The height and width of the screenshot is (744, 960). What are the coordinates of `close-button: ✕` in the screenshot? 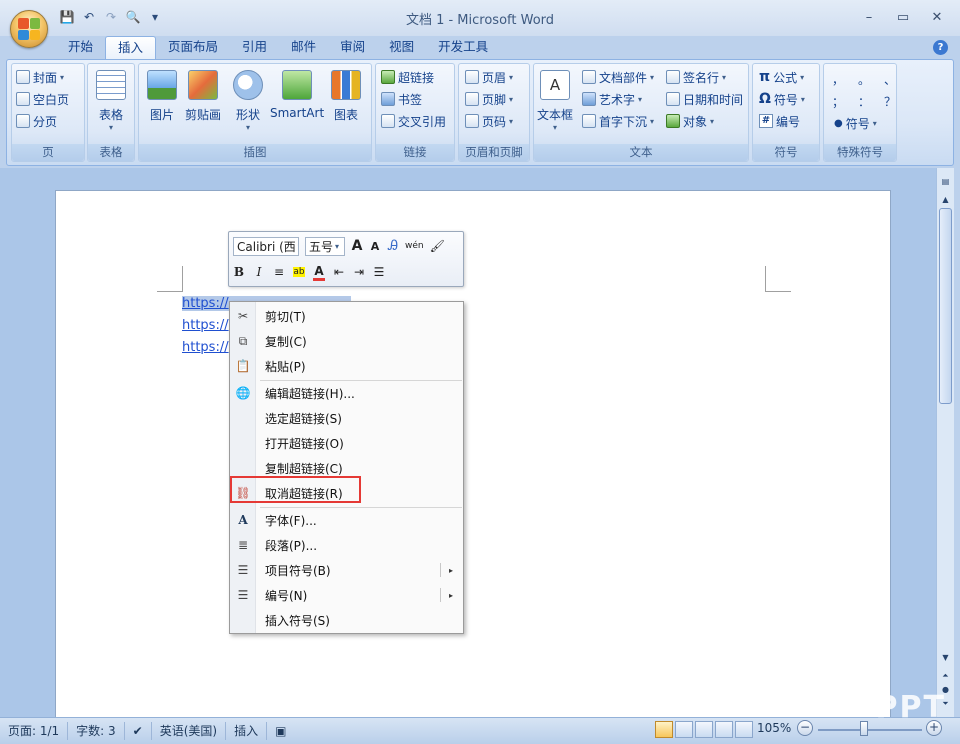 It's located at (937, 17).